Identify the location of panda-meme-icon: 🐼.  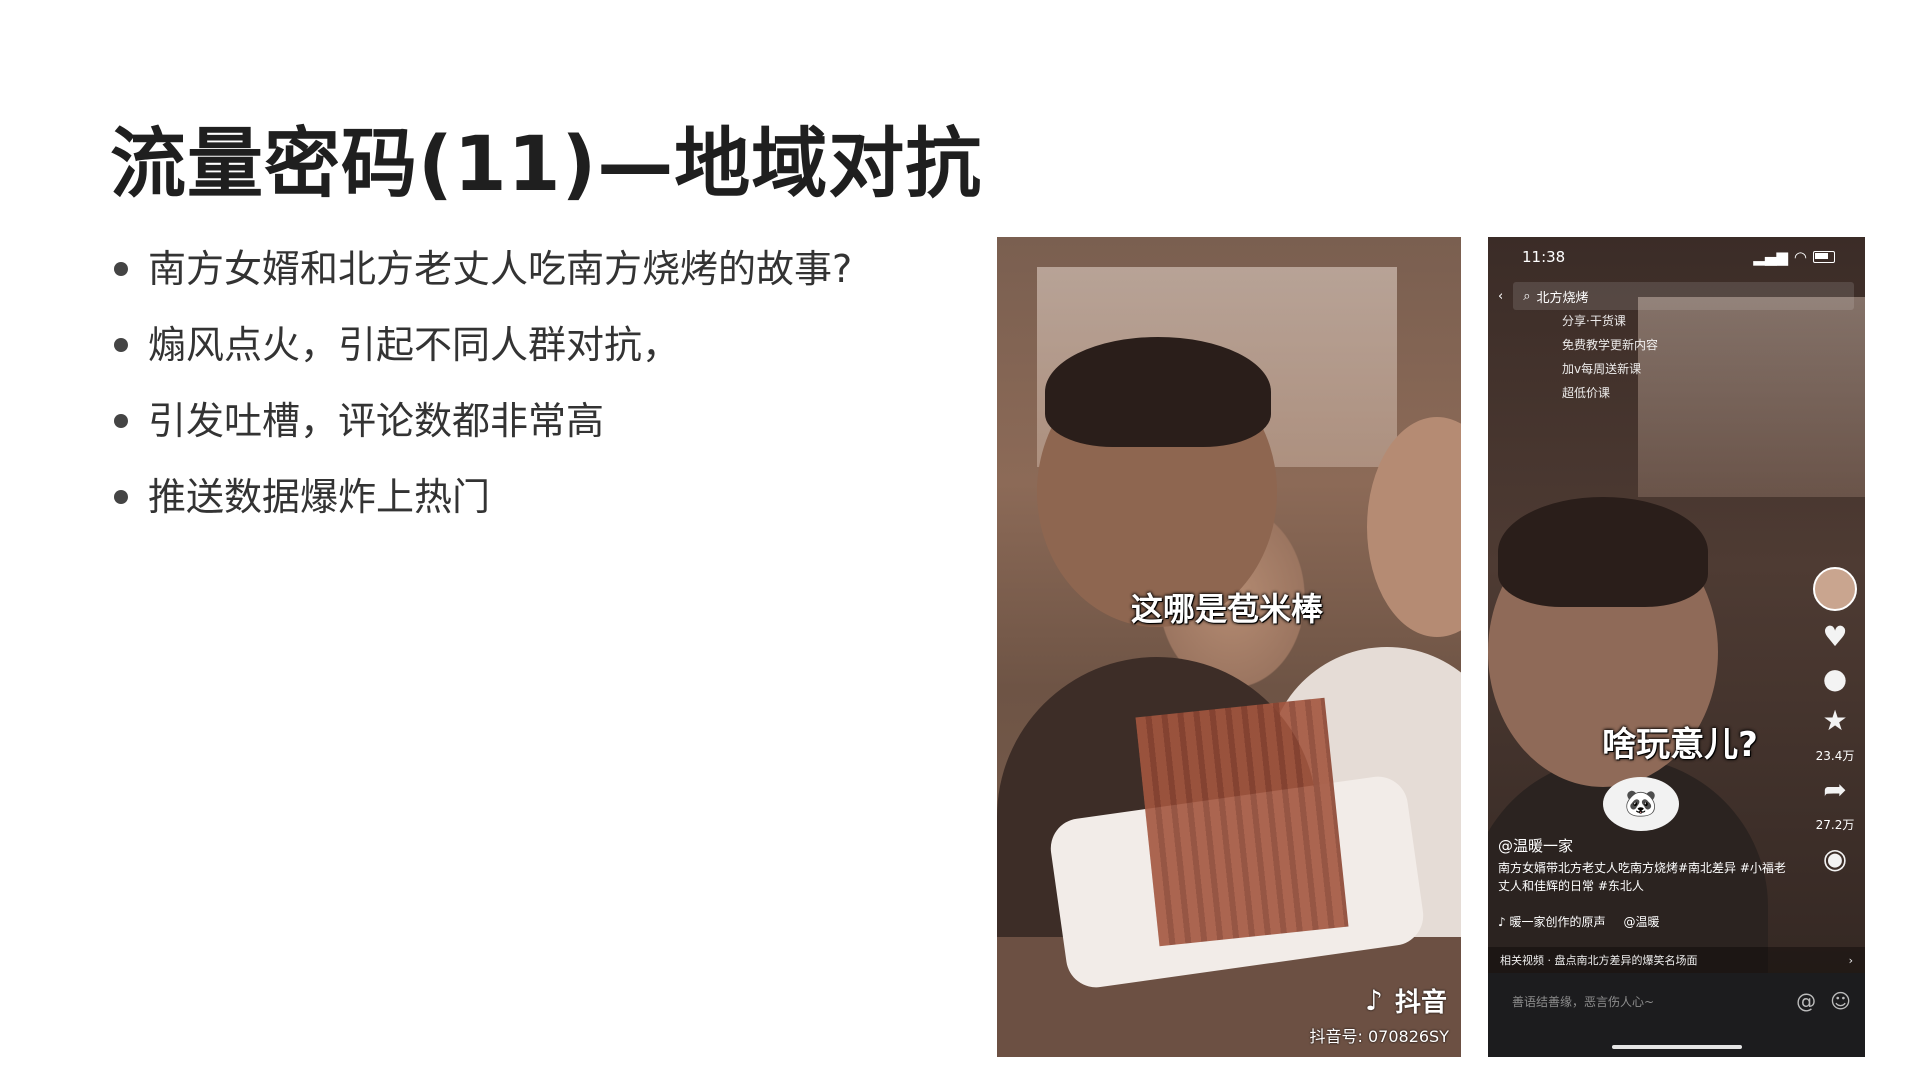
(1641, 804).